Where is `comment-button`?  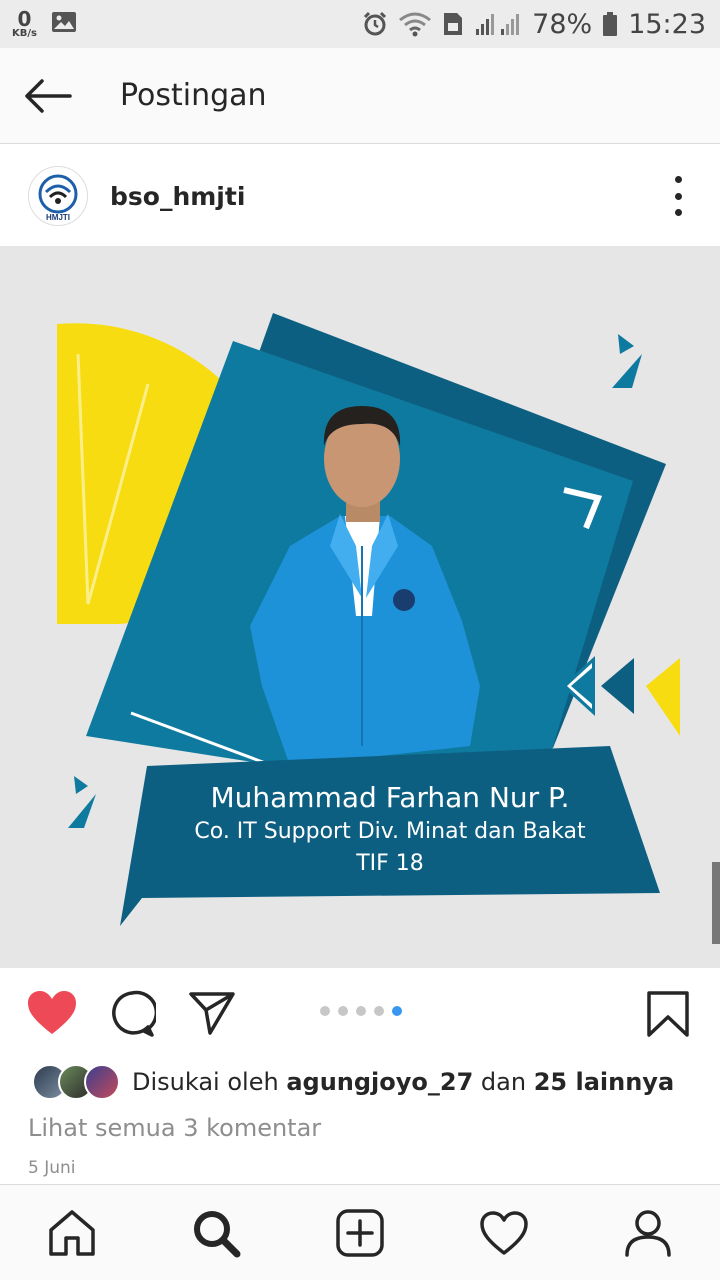
comment-button is located at coordinates (133, 1016).